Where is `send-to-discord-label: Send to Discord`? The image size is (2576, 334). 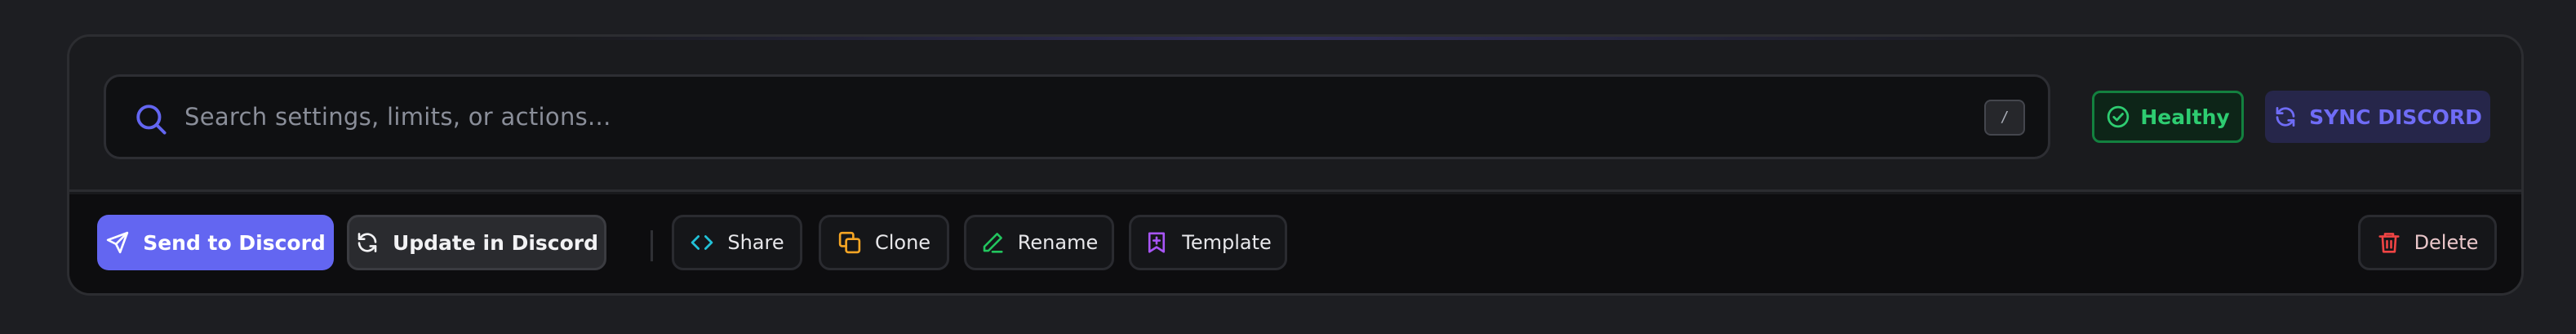
send-to-discord-label: Send to Discord is located at coordinates (234, 243).